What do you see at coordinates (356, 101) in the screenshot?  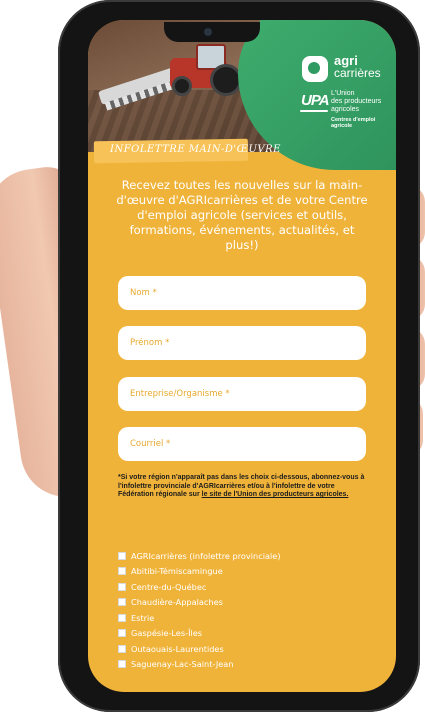 I see `upa-name-line: des producteurs` at bounding box center [356, 101].